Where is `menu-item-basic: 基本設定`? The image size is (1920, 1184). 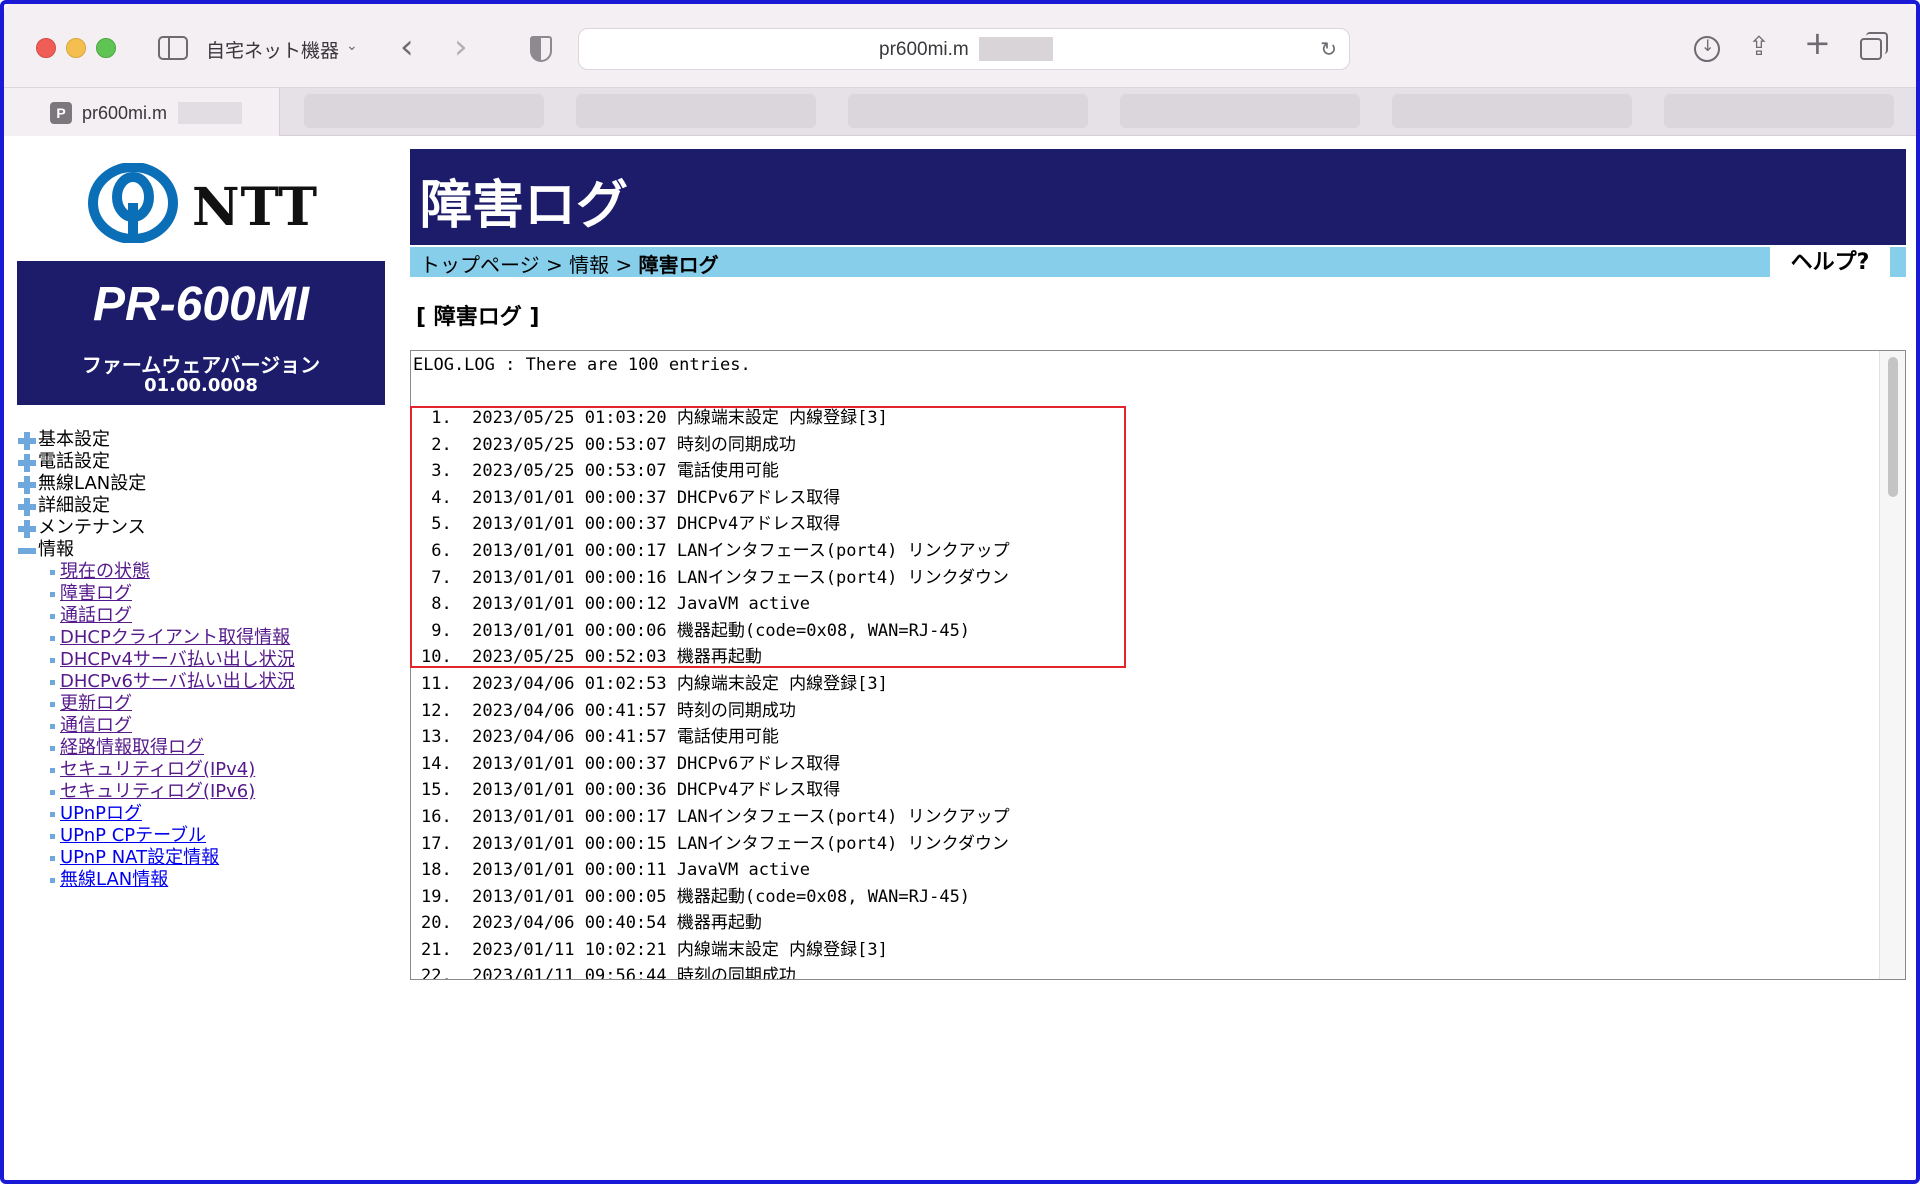
menu-item-basic: 基本設定 is located at coordinates (156, 440).